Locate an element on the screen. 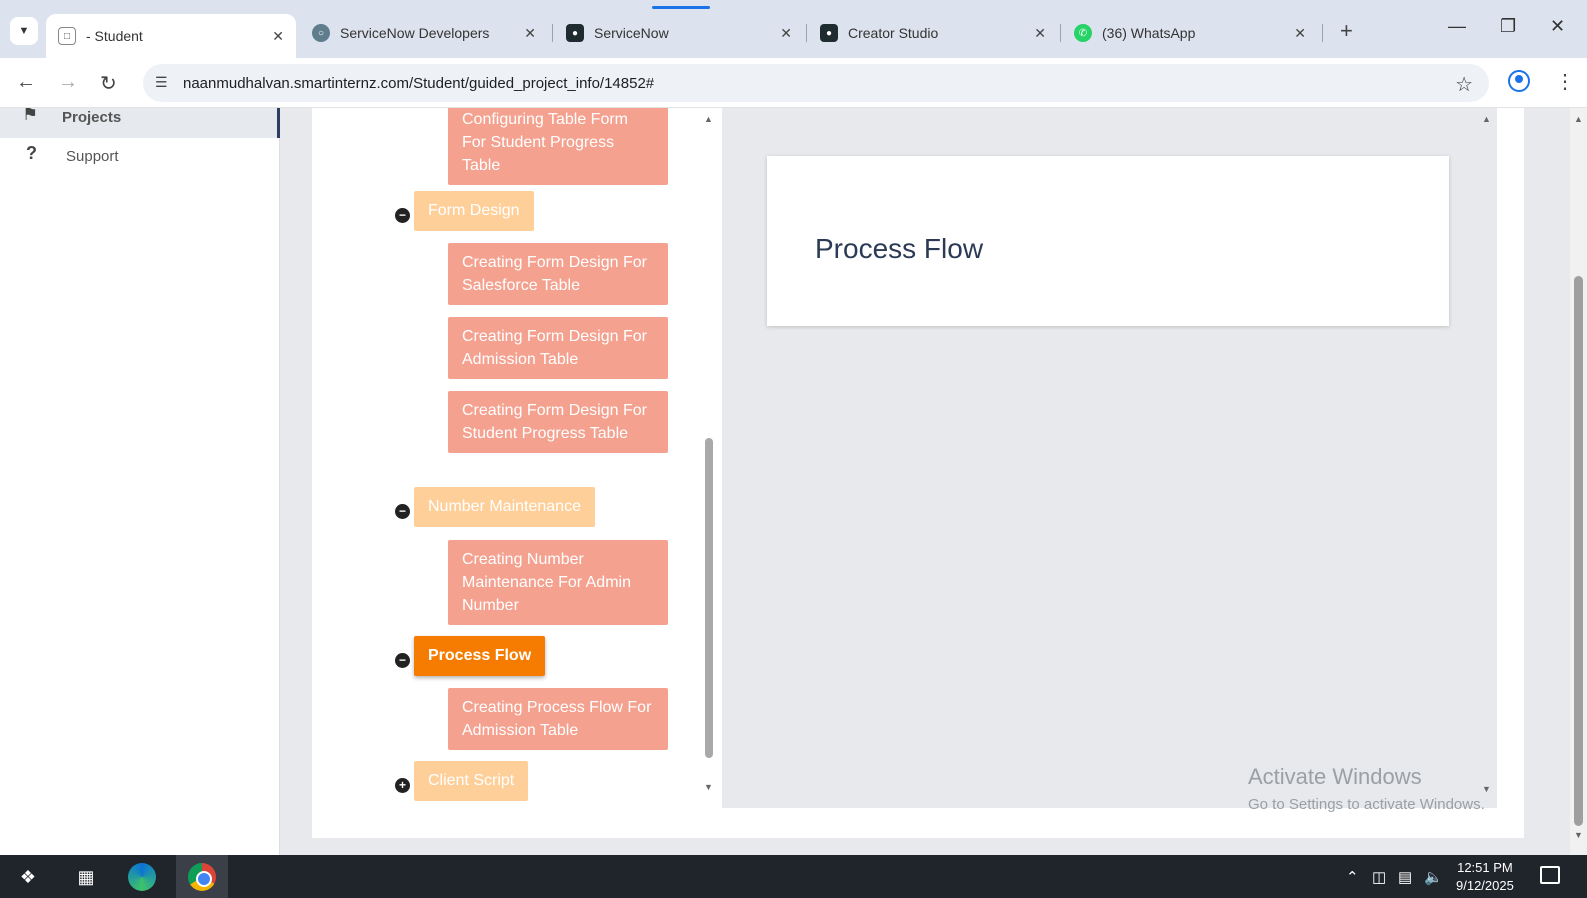 The height and width of the screenshot is (898, 1587). whatsapp-icon: ✆ is located at coordinates (1083, 33).